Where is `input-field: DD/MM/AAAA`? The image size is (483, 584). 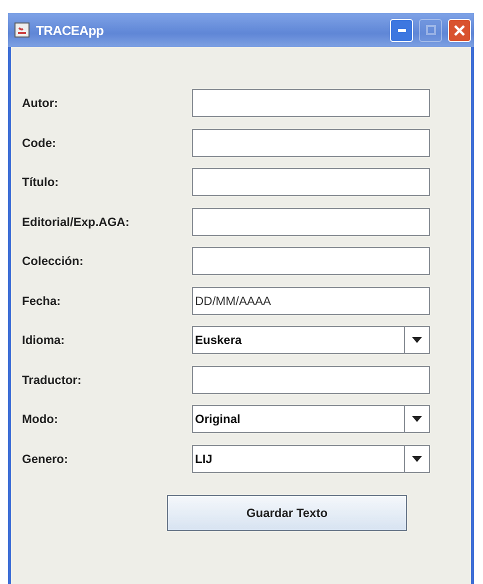 input-field: DD/MM/AAAA is located at coordinates (311, 300).